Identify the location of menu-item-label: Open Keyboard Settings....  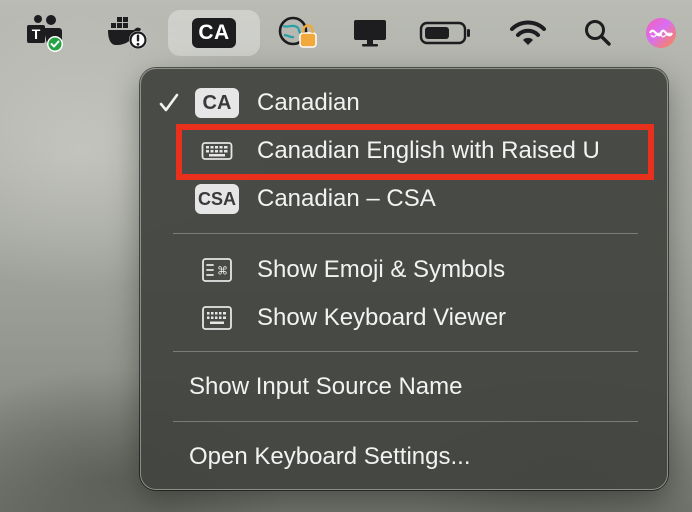
(330, 456).